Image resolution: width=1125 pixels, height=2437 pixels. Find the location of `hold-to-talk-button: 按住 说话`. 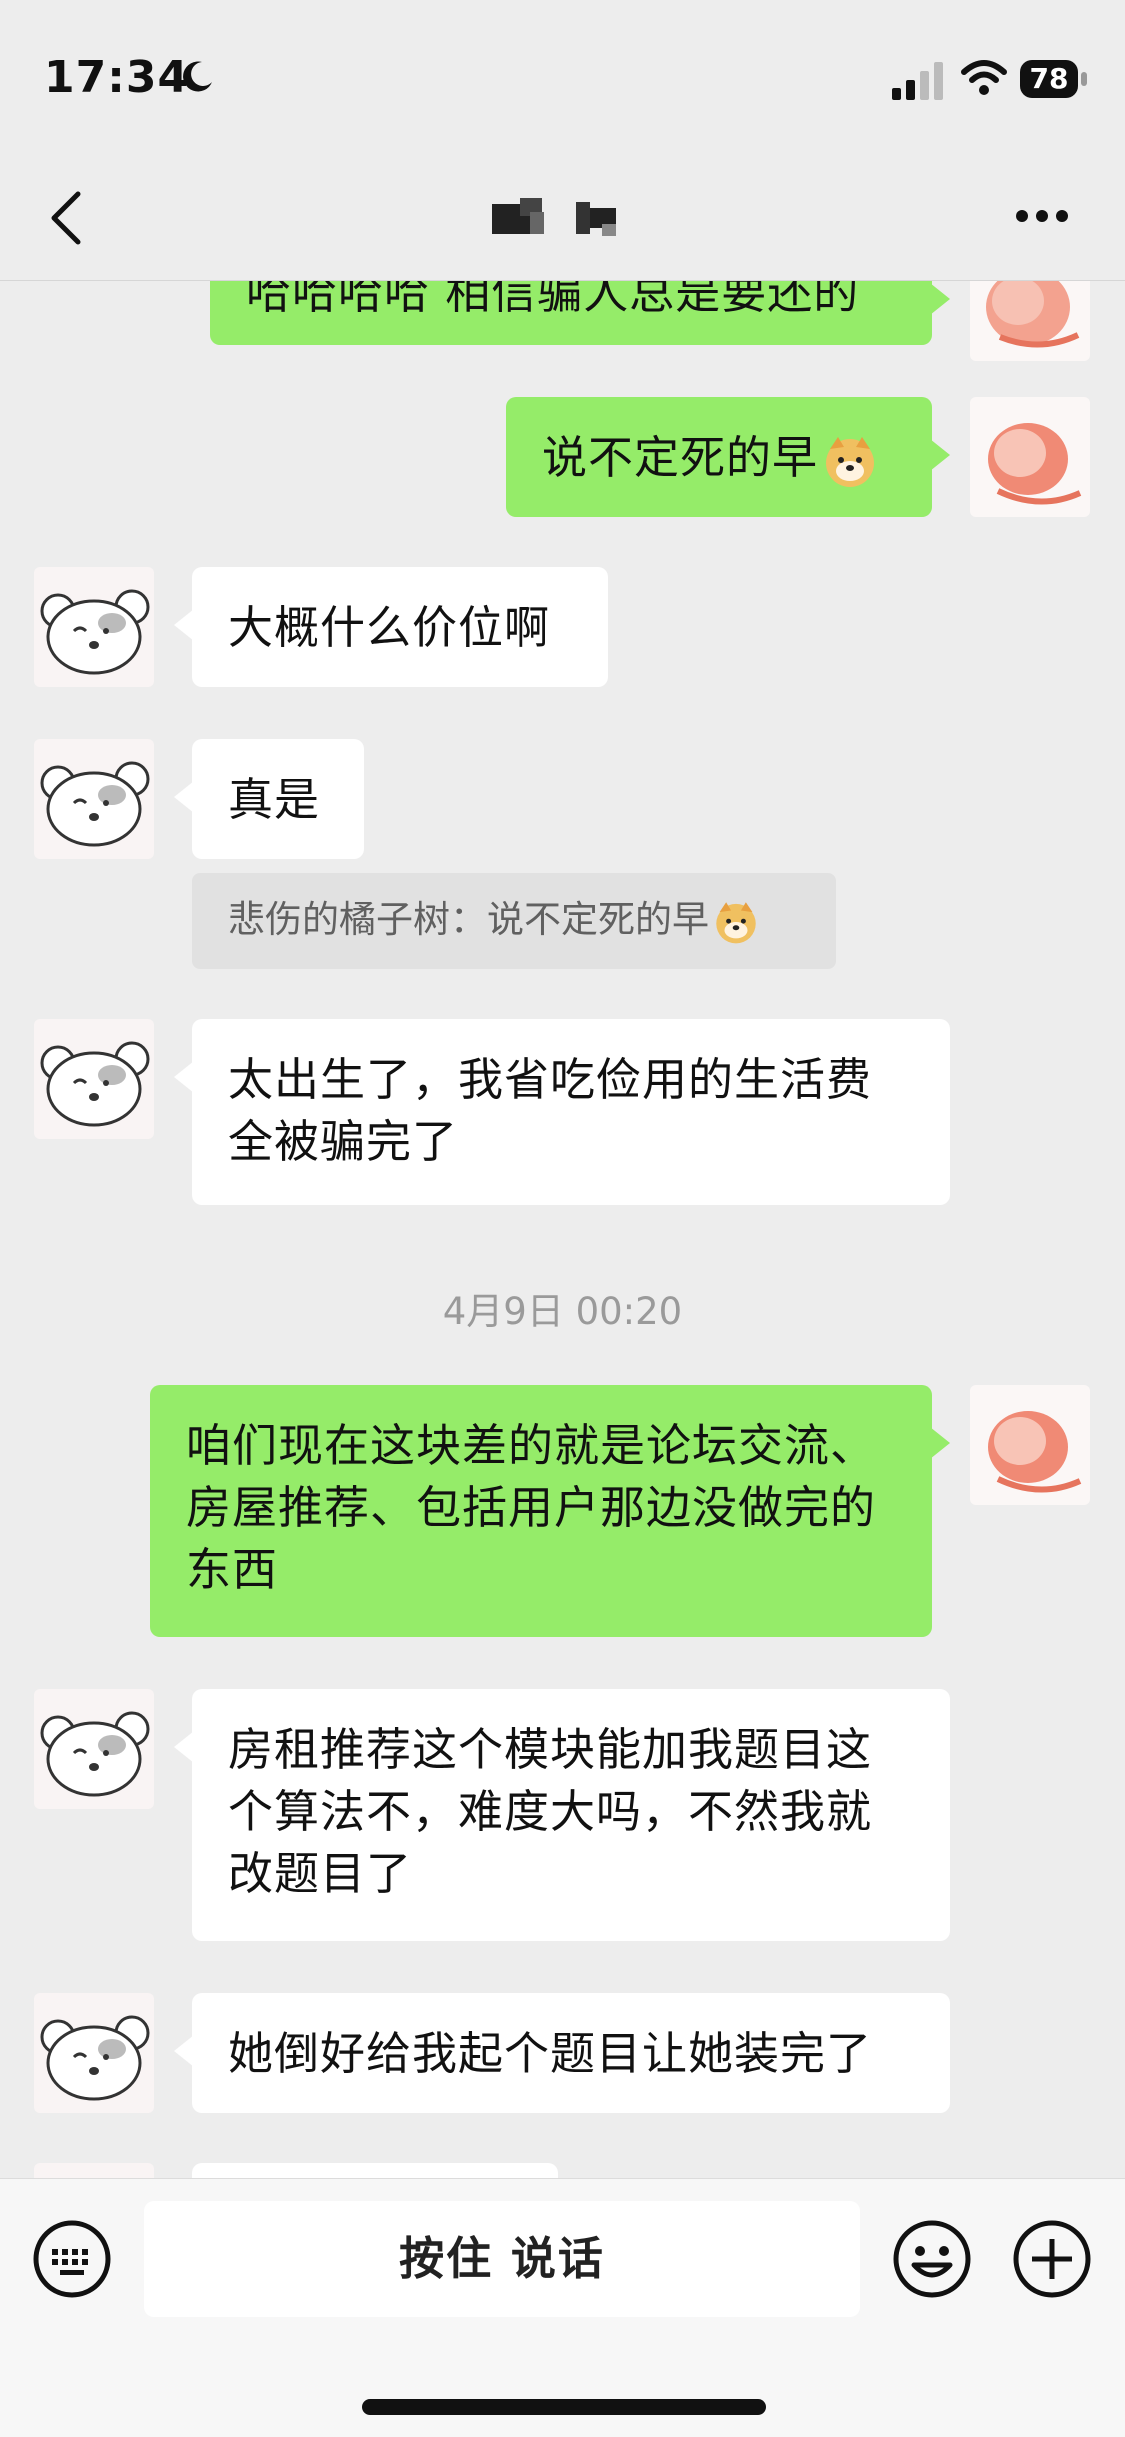

hold-to-talk-button: 按住 说话 is located at coordinates (502, 2259).